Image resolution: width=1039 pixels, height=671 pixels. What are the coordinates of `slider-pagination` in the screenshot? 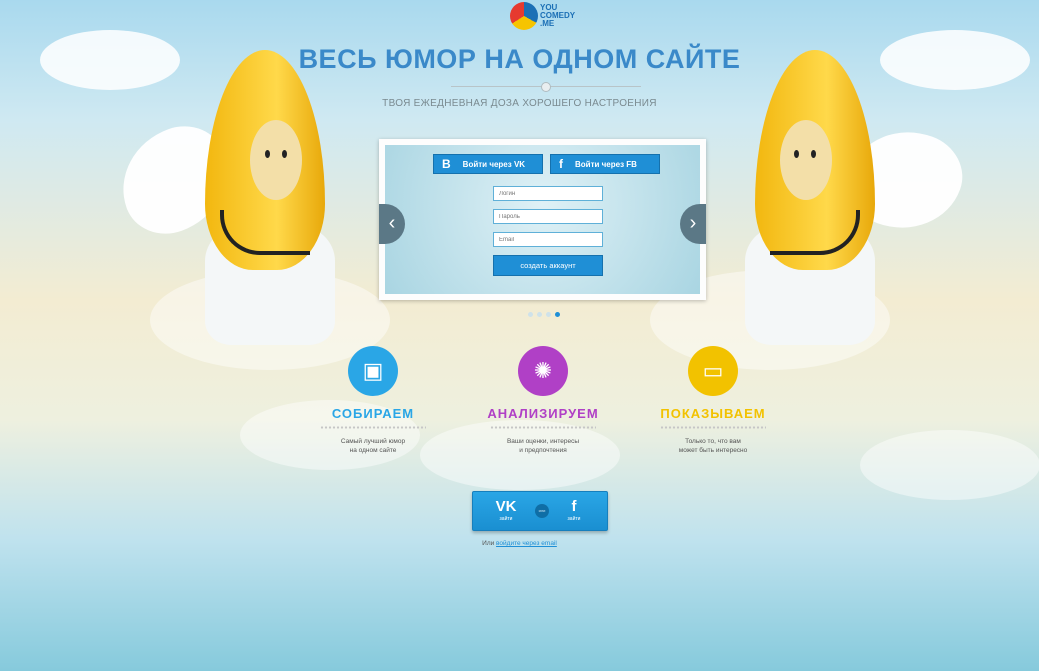 It's located at (544, 314).